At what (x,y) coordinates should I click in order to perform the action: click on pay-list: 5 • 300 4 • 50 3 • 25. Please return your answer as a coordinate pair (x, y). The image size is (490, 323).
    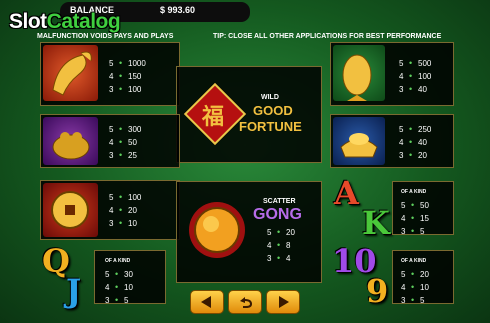
    Looking at the image, I should click on (125, 142).